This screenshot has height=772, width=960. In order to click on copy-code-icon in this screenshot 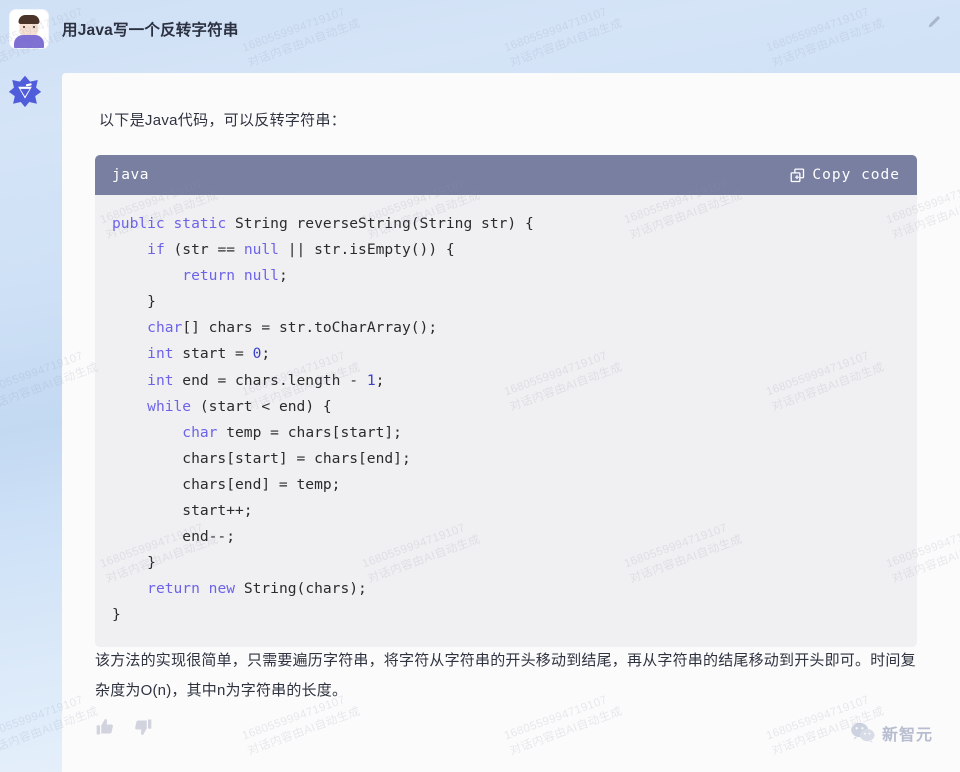, I will do `click(797, 174)`.